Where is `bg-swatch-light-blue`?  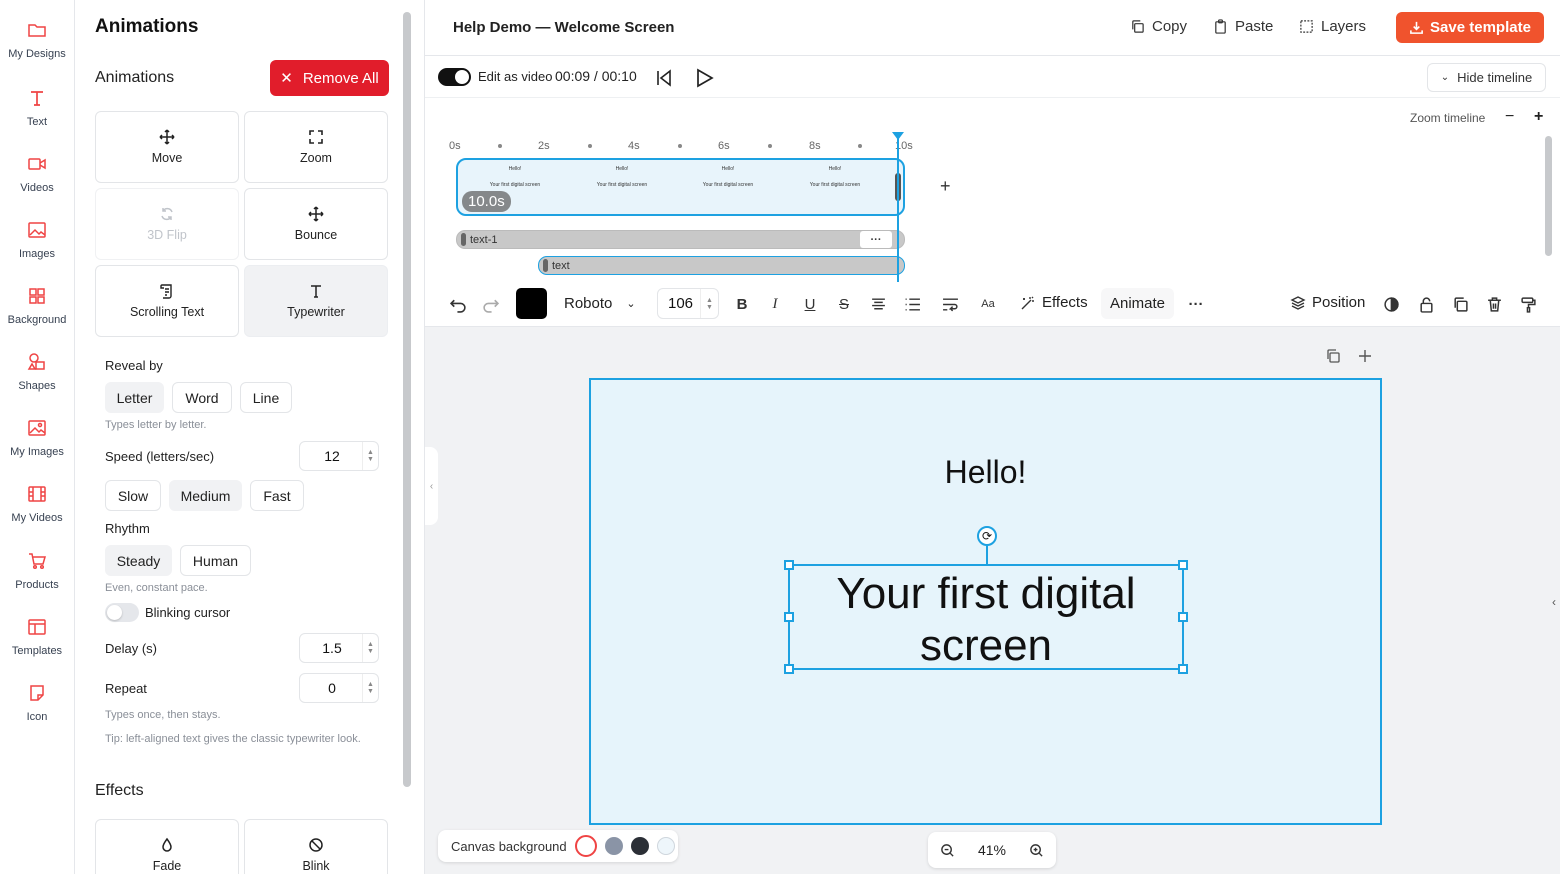
bg-swatch-light-blue is located at coordinates (665, 846).